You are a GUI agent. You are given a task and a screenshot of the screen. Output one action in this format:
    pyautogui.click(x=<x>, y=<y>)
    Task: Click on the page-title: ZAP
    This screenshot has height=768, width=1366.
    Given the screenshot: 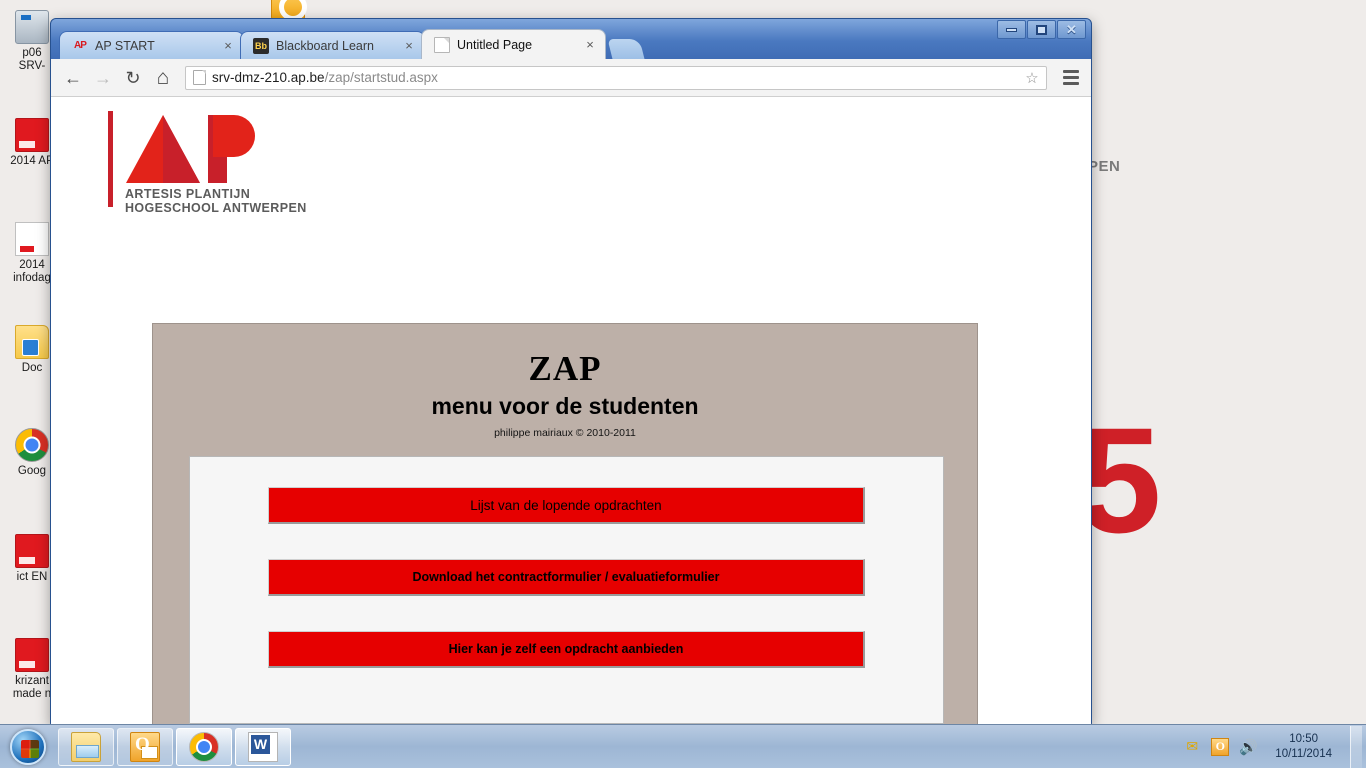 What is the action you would take?
    pyautogui.click(x=565, y=368)
    